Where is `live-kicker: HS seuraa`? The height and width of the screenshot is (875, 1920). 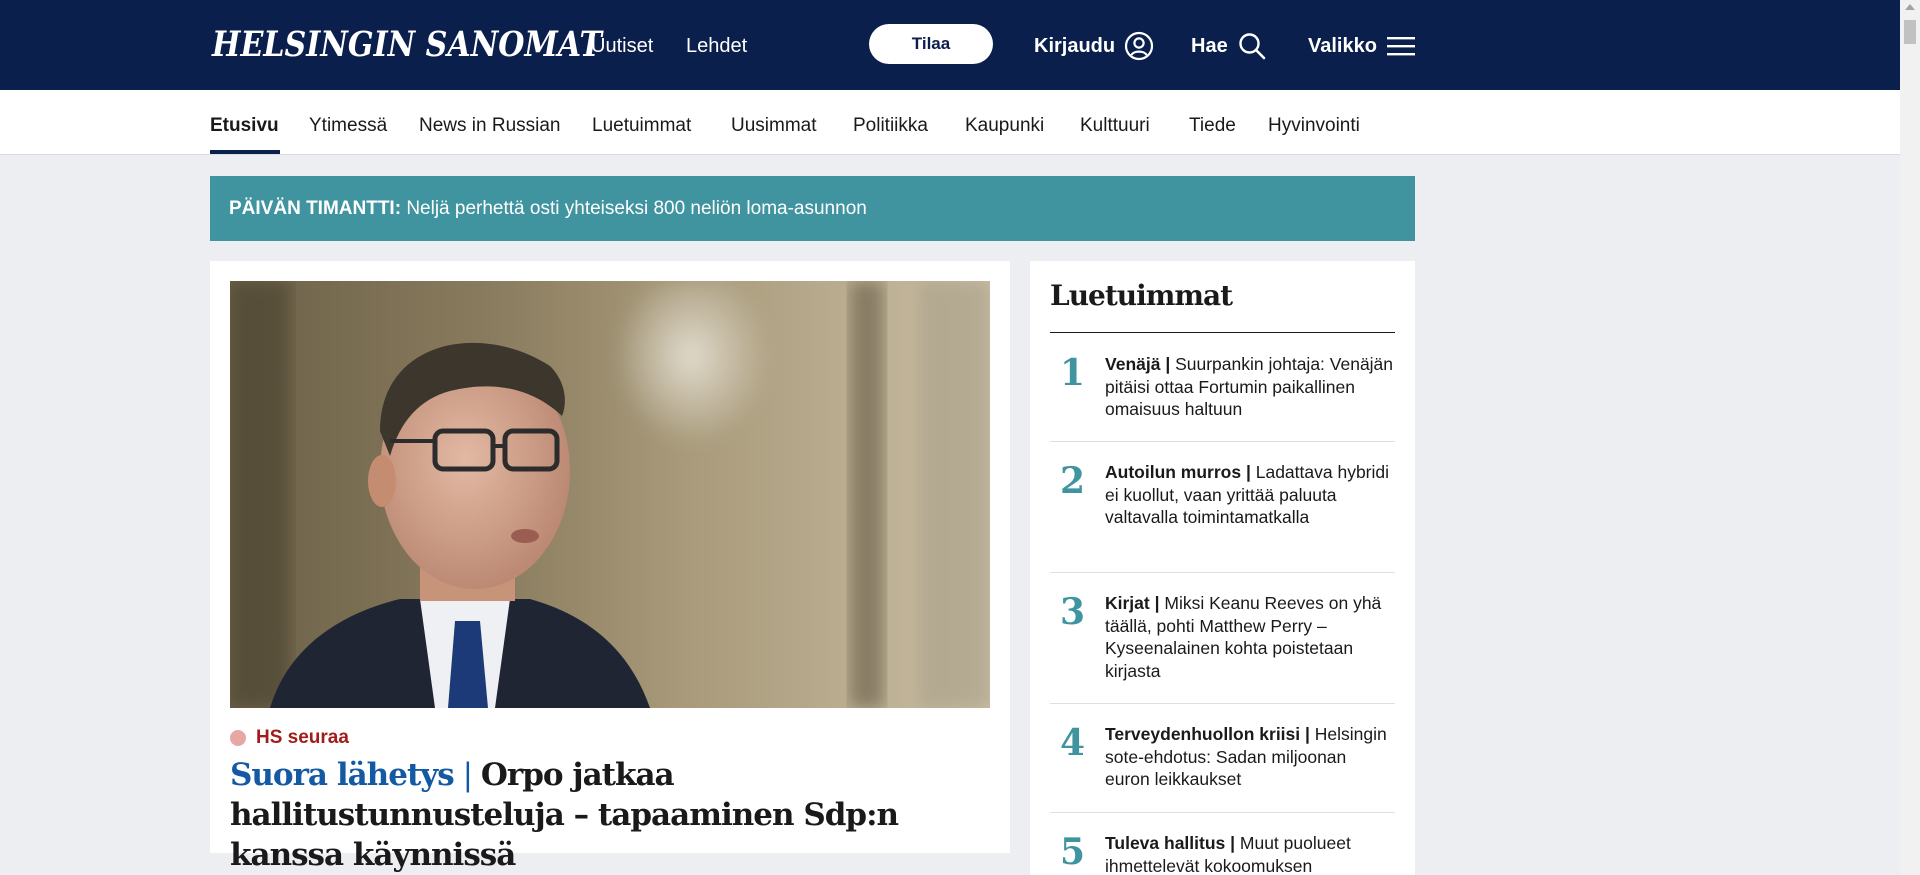
live-kicker: HS seuraa is located at coordinates (289, 738).